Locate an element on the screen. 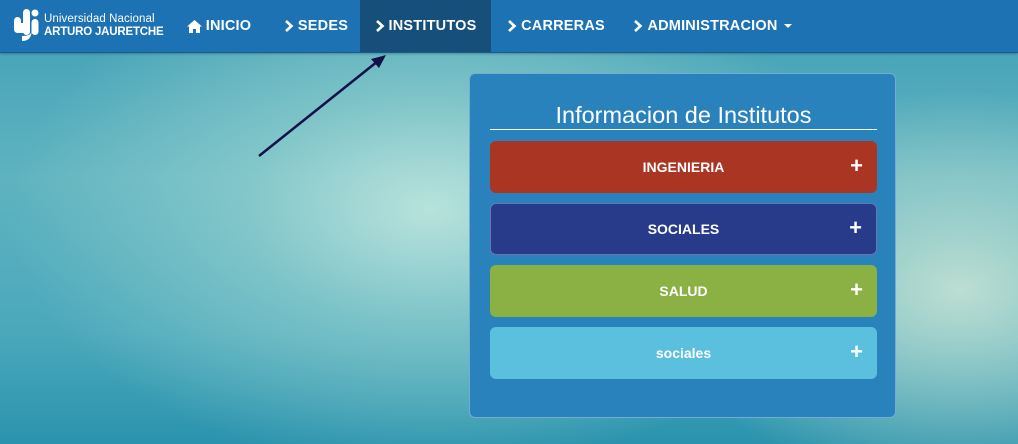  institute-sociales: SOCIALES + is located at coordinates (683, 229).